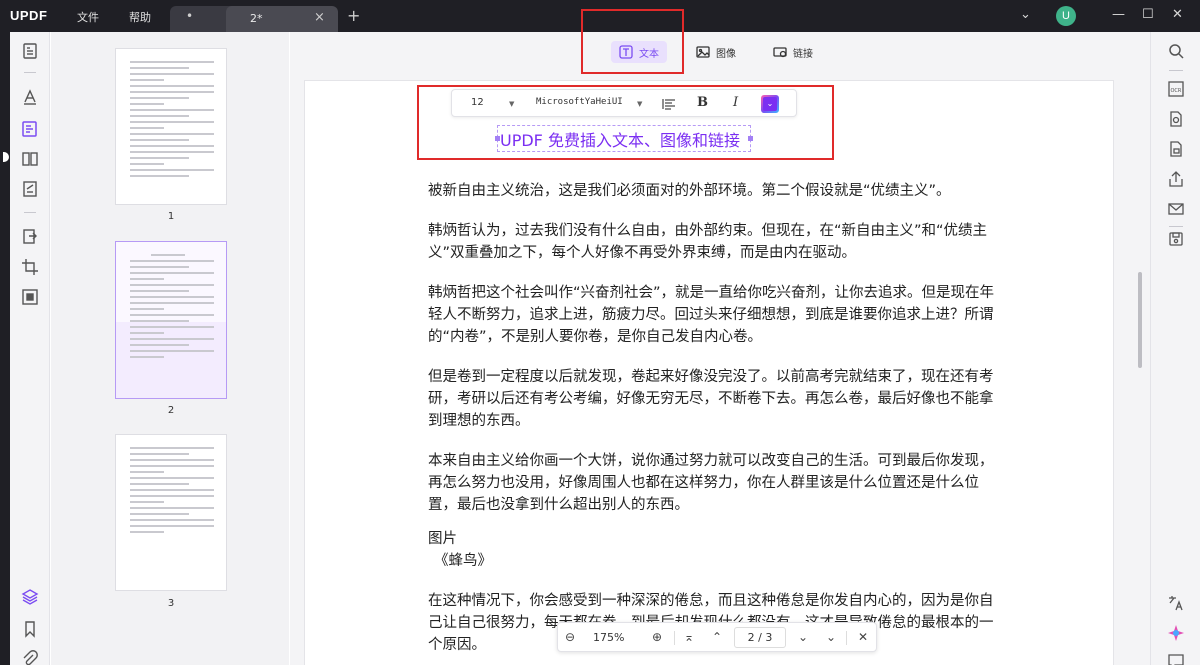 The image size is (1200, 665). I want to click on inserted-text-box: UPDF 免费插入文本、图像和链接, so click(624, 138).